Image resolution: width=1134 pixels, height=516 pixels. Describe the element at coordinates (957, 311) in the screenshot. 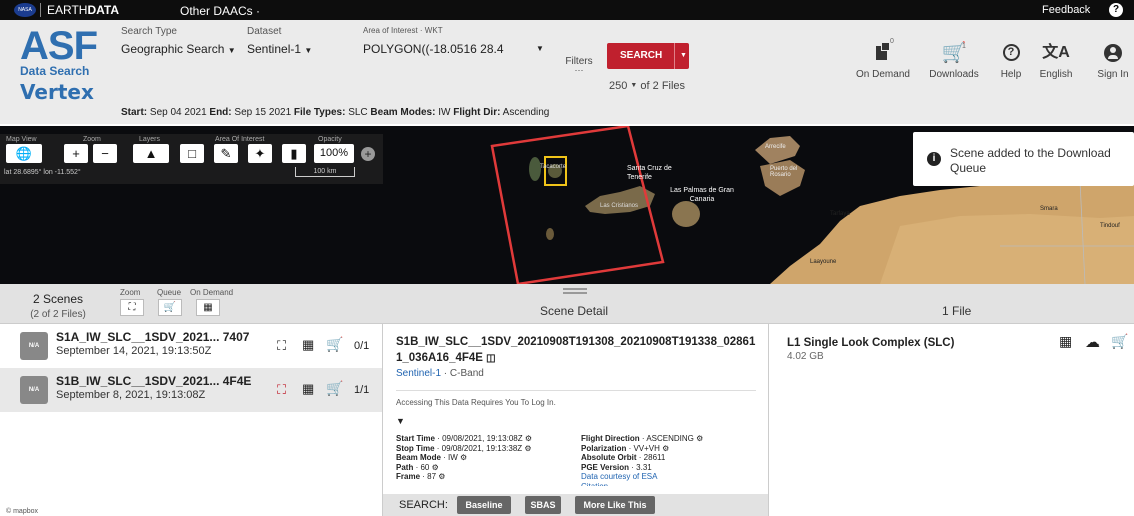

I see `file-count: 1 File` at that location.